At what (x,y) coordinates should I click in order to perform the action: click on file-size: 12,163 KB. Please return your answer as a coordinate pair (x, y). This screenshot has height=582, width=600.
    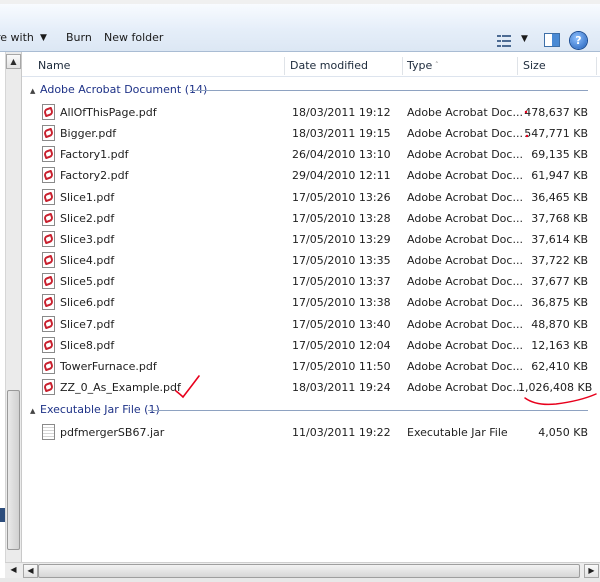
    Looking at the image, I should click on (559, 345).